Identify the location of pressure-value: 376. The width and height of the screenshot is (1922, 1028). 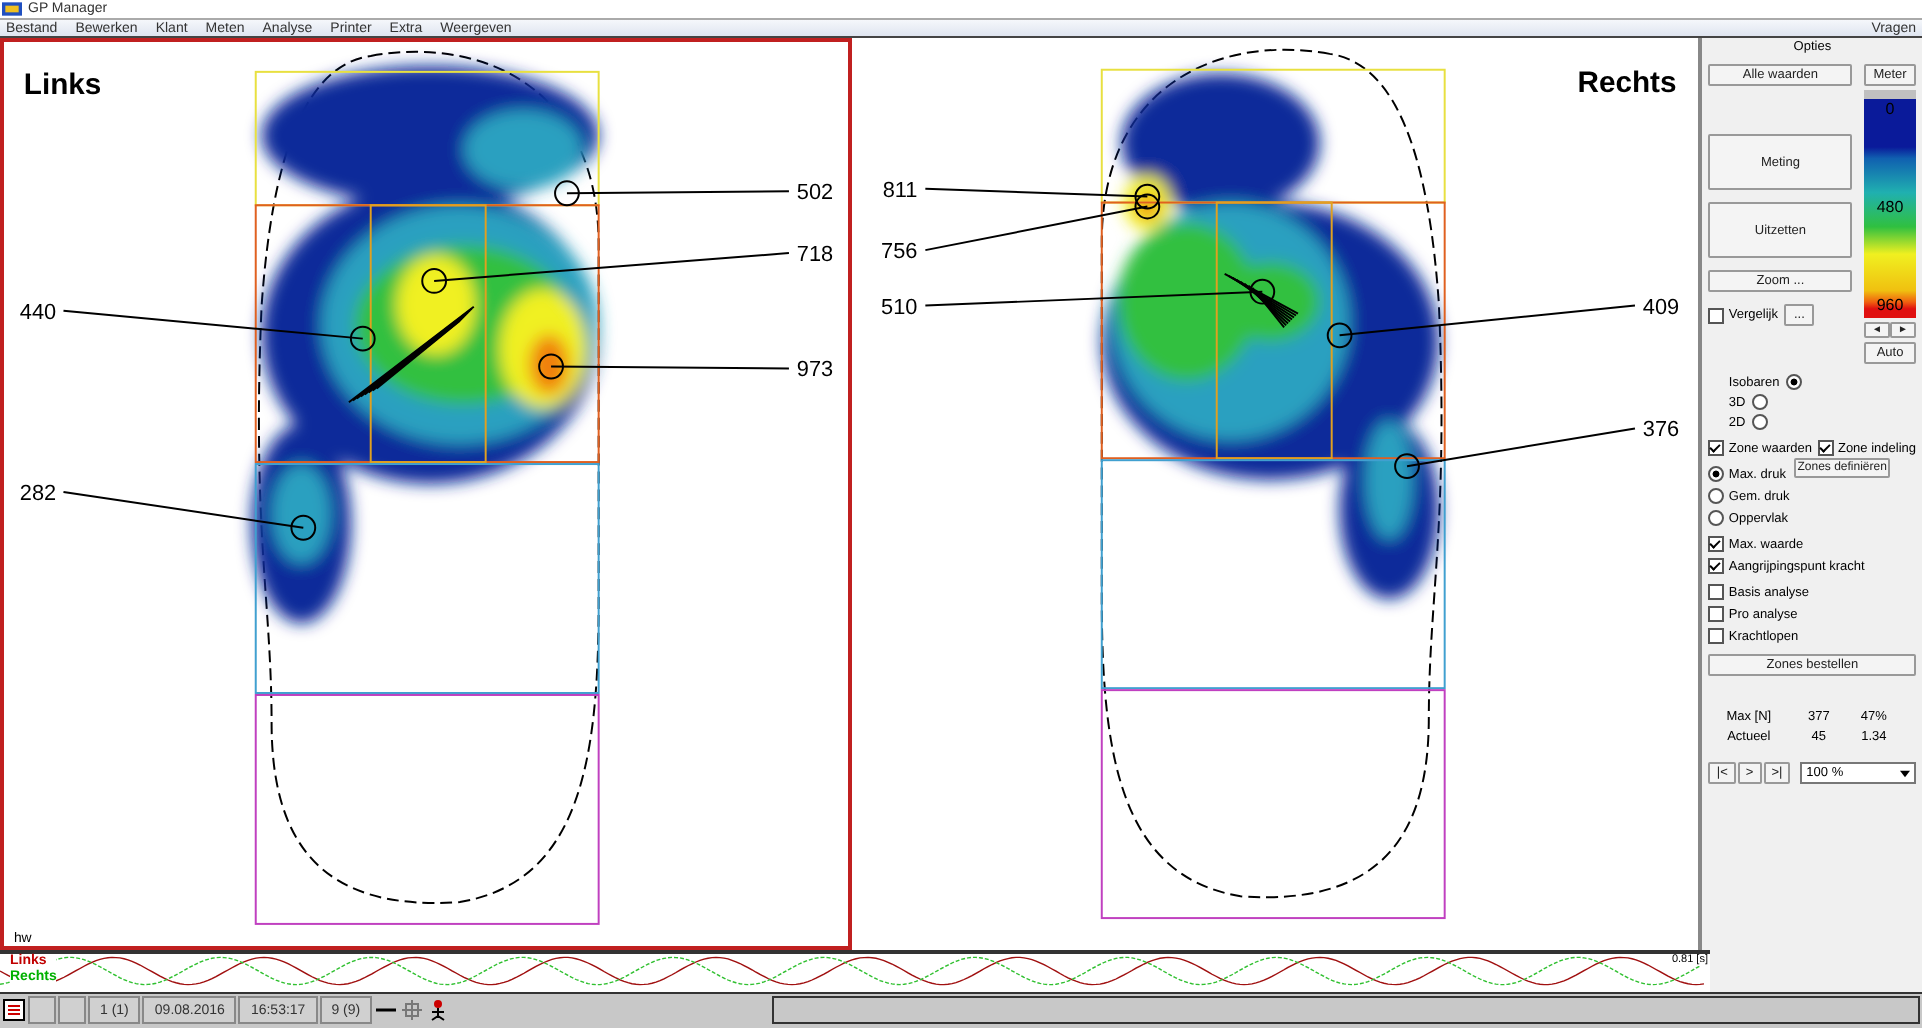
(1661, 431).